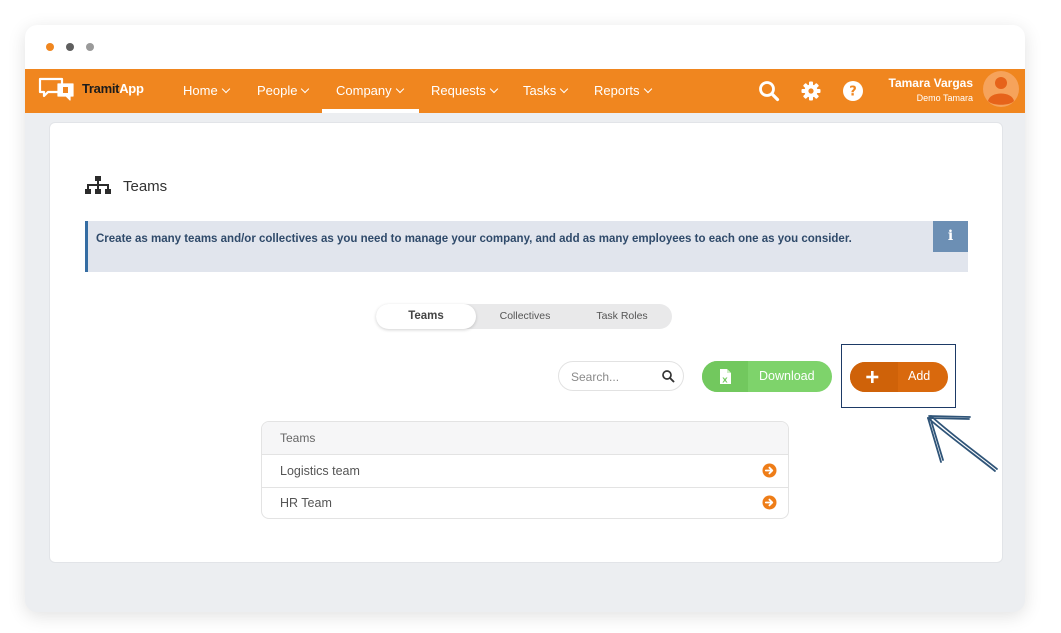  I want to click on speech-bubbles-icon, so click(56, 89).